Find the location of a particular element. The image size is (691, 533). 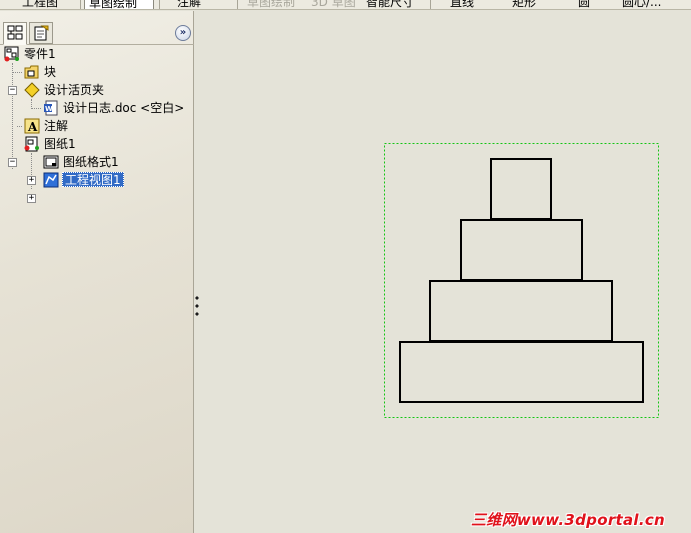

collapse-panel-button: » is located at coordinates (183, 33).